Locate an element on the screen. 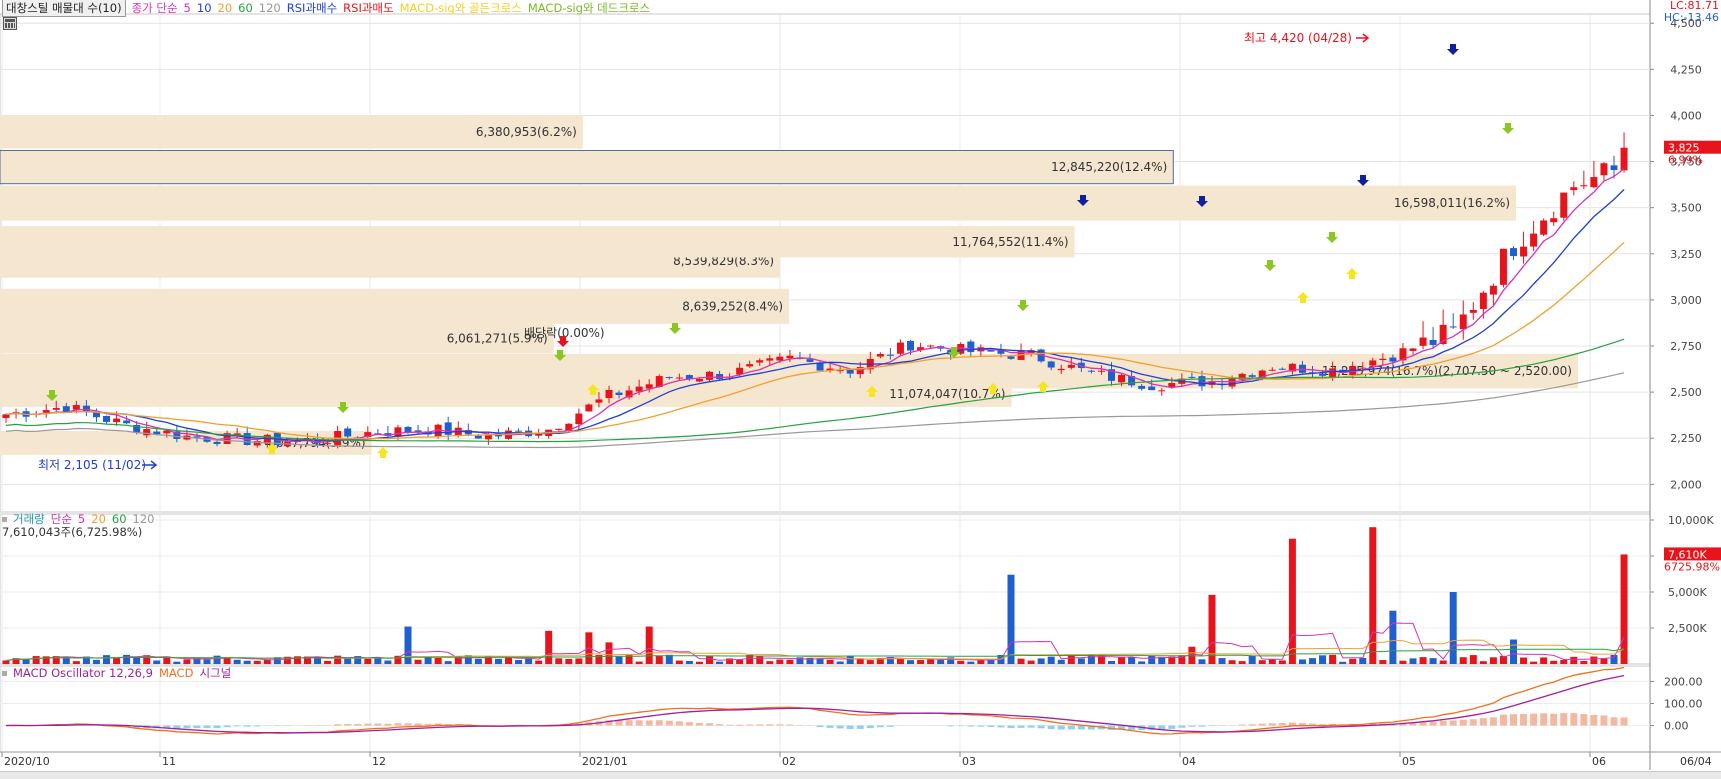 This screenshot has width=1721, height=779. x-tick-label: 03 is located at coordinates (969, 761).